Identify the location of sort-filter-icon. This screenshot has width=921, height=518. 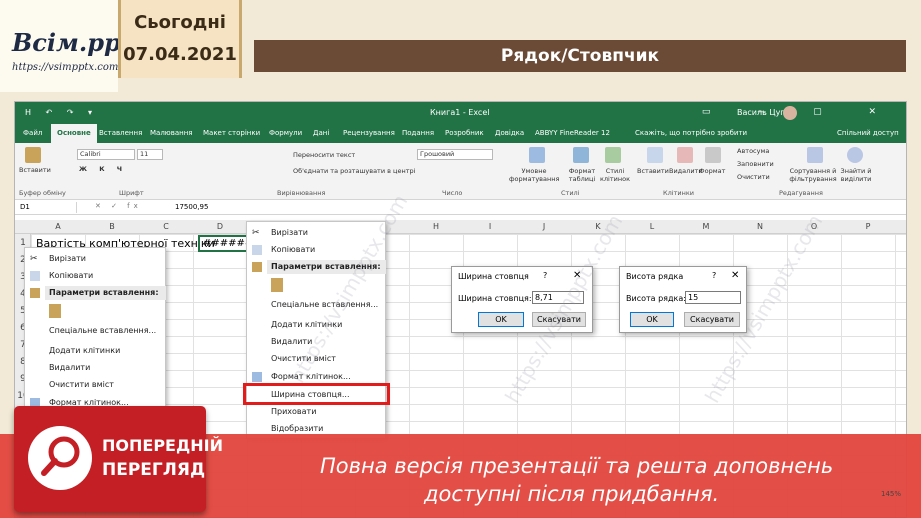
(815, 155).